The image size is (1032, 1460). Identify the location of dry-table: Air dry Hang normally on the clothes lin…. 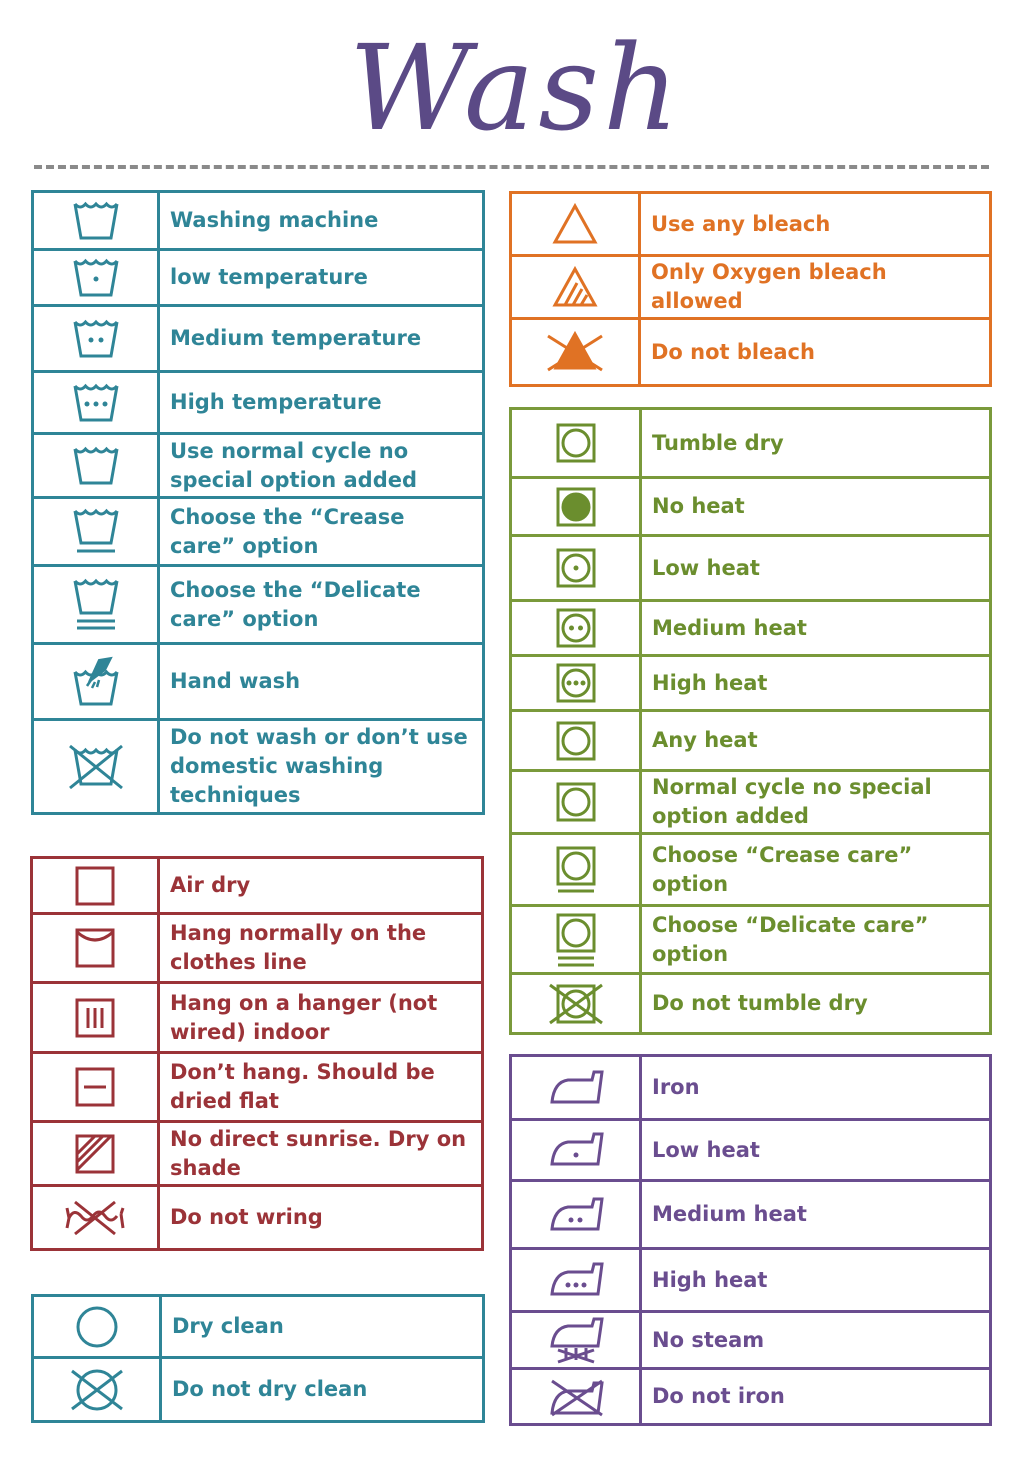
(257, 1053).